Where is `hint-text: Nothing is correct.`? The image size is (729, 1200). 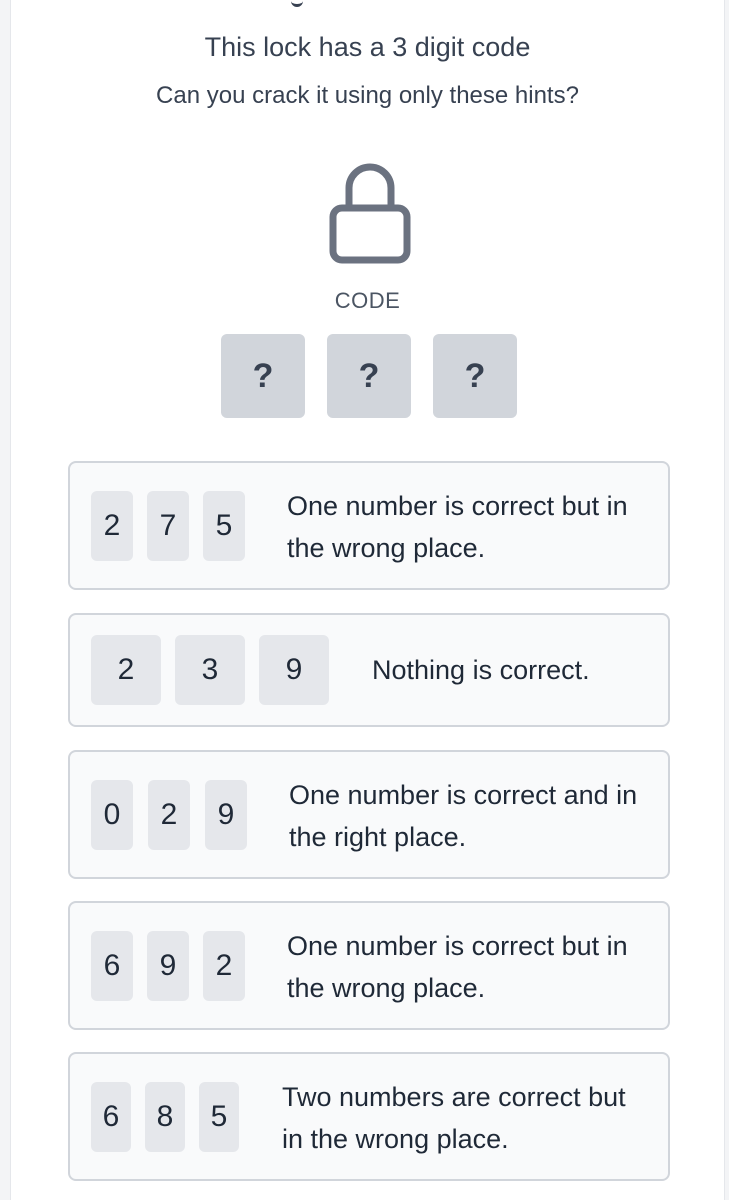
hint-text: Nothing is correct. is located at coordinates (481, 670).